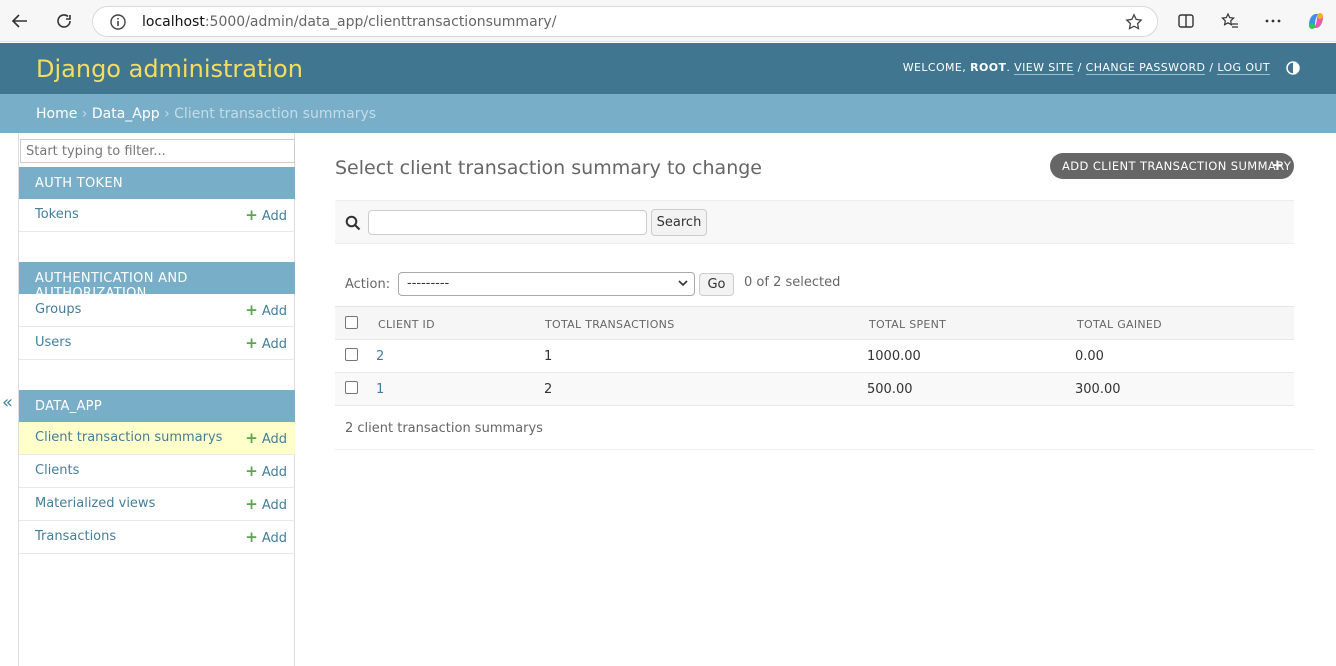 This screenshot has height=666, width=1336. Describe the element at coordinates (368, 284) in the screenshot. I see `action-label: Action:` at that location.